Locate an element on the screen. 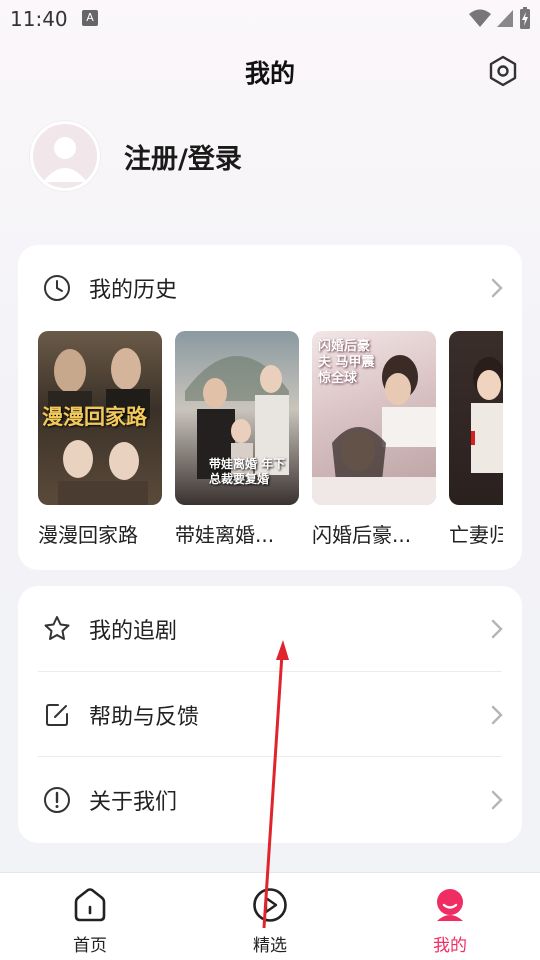 The image size is (540, 960). history-item-title: 漫漫回家路 is located at coordinates (88, 535).